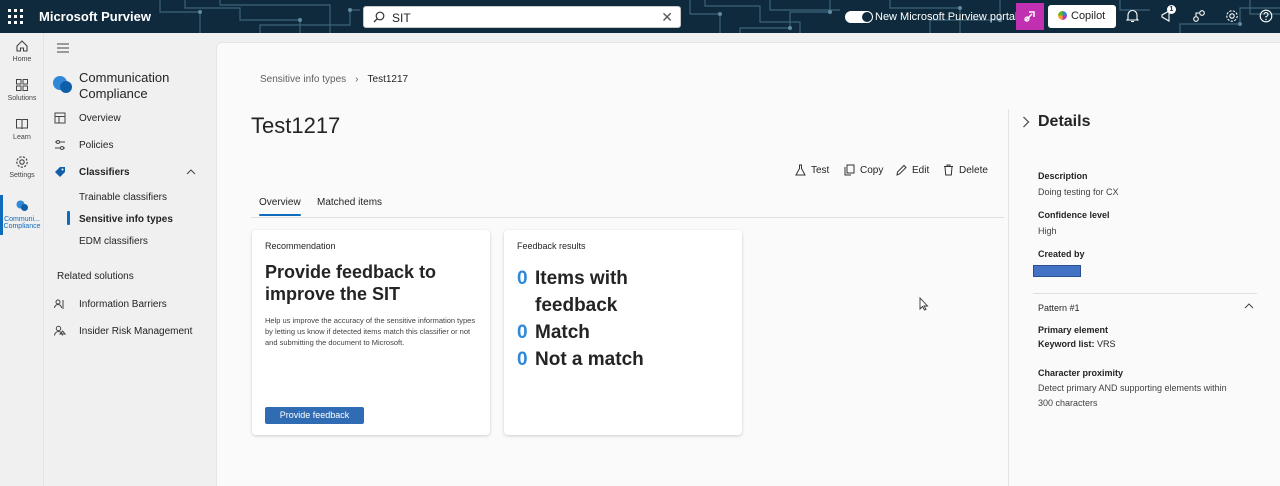 Image resolution: width=1280 pixels, height=486 pixels. What do you see at coordinates (1008, 297) in the screenshot?
I see `details-divider` at bounding box center [1008, 297].